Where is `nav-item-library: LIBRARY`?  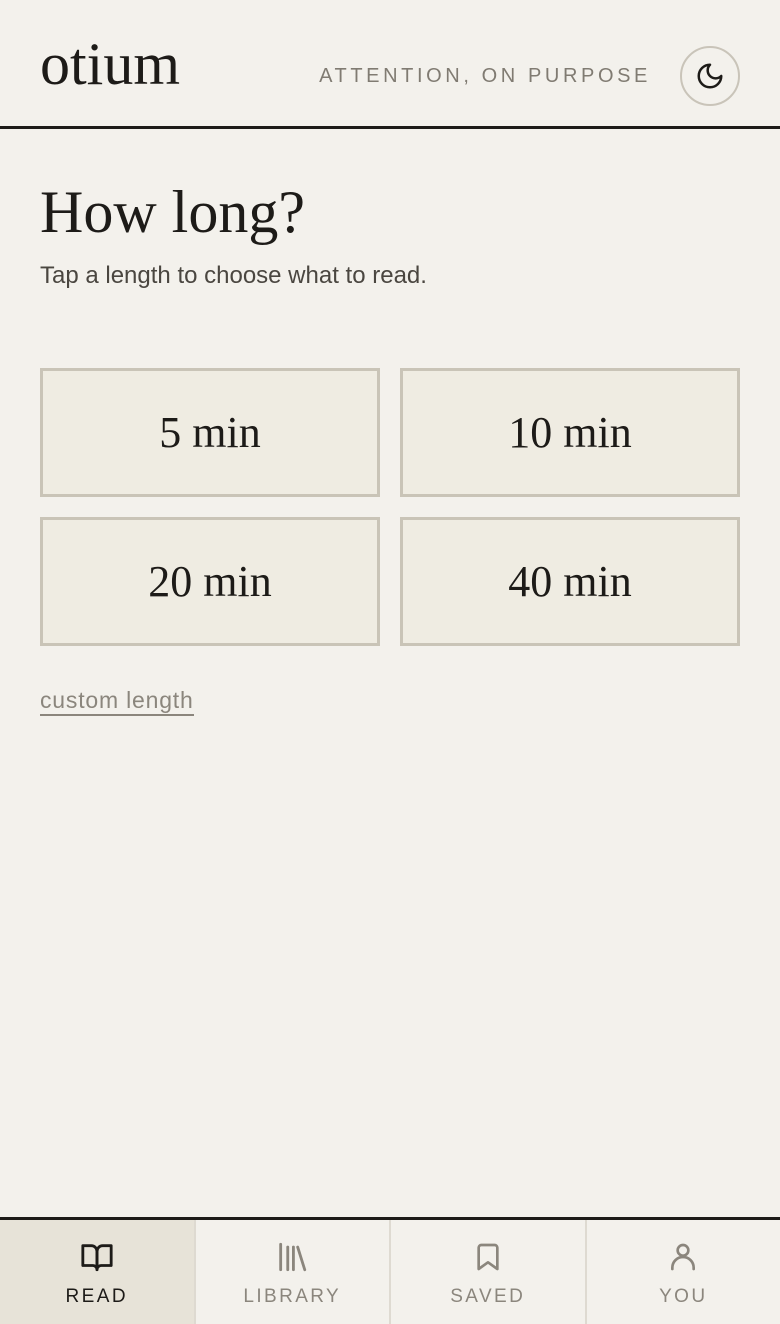 nav-item-library: LIBRARY is located at coordinates (291, 1272).